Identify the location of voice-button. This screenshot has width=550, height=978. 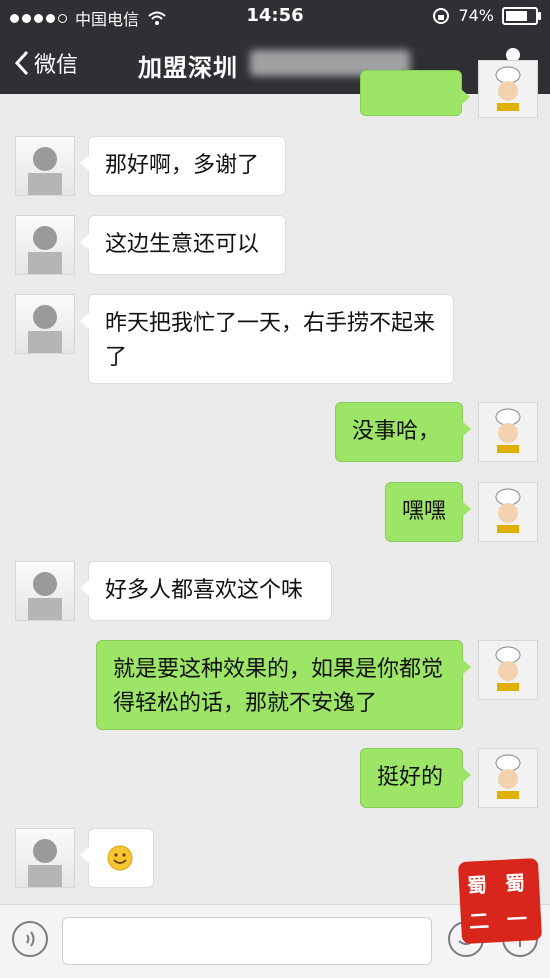
(30, 939).